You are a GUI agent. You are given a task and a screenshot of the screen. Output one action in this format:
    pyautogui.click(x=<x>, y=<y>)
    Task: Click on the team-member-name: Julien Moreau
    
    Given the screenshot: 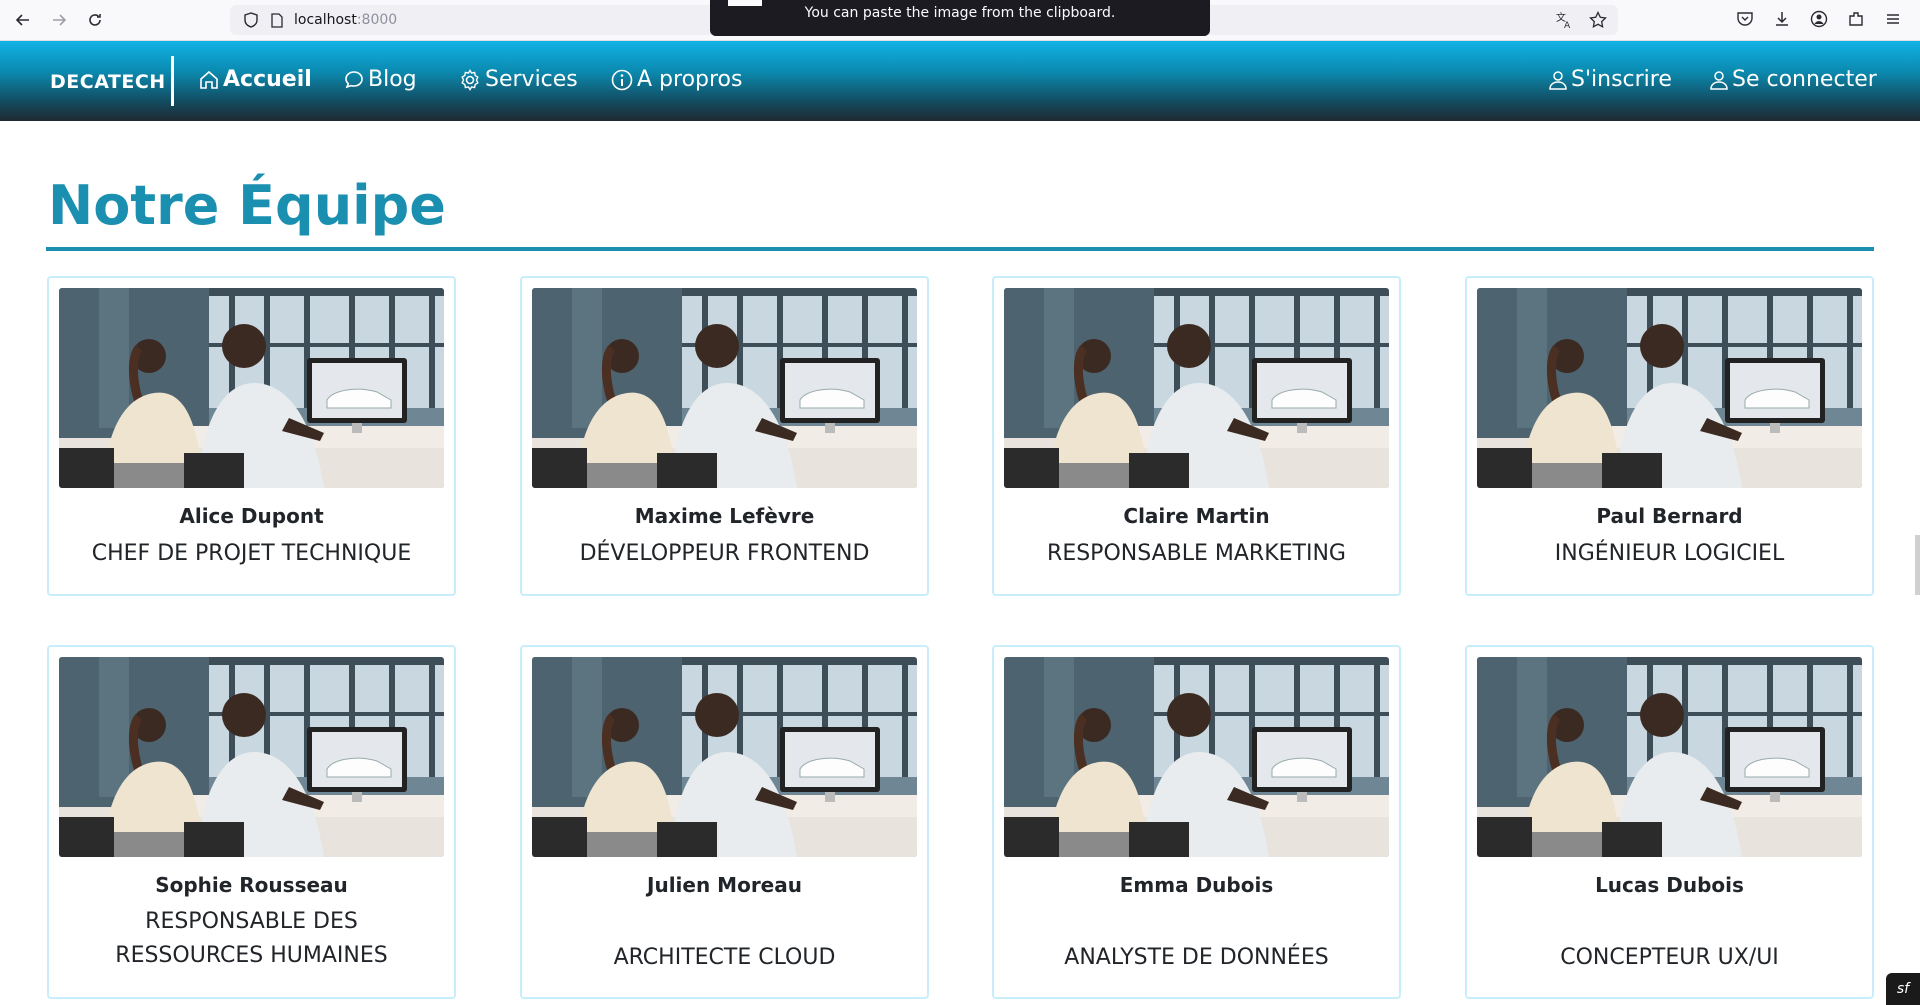 What is the action you would take?
    pyautogui.click(x=724, y=885)
    